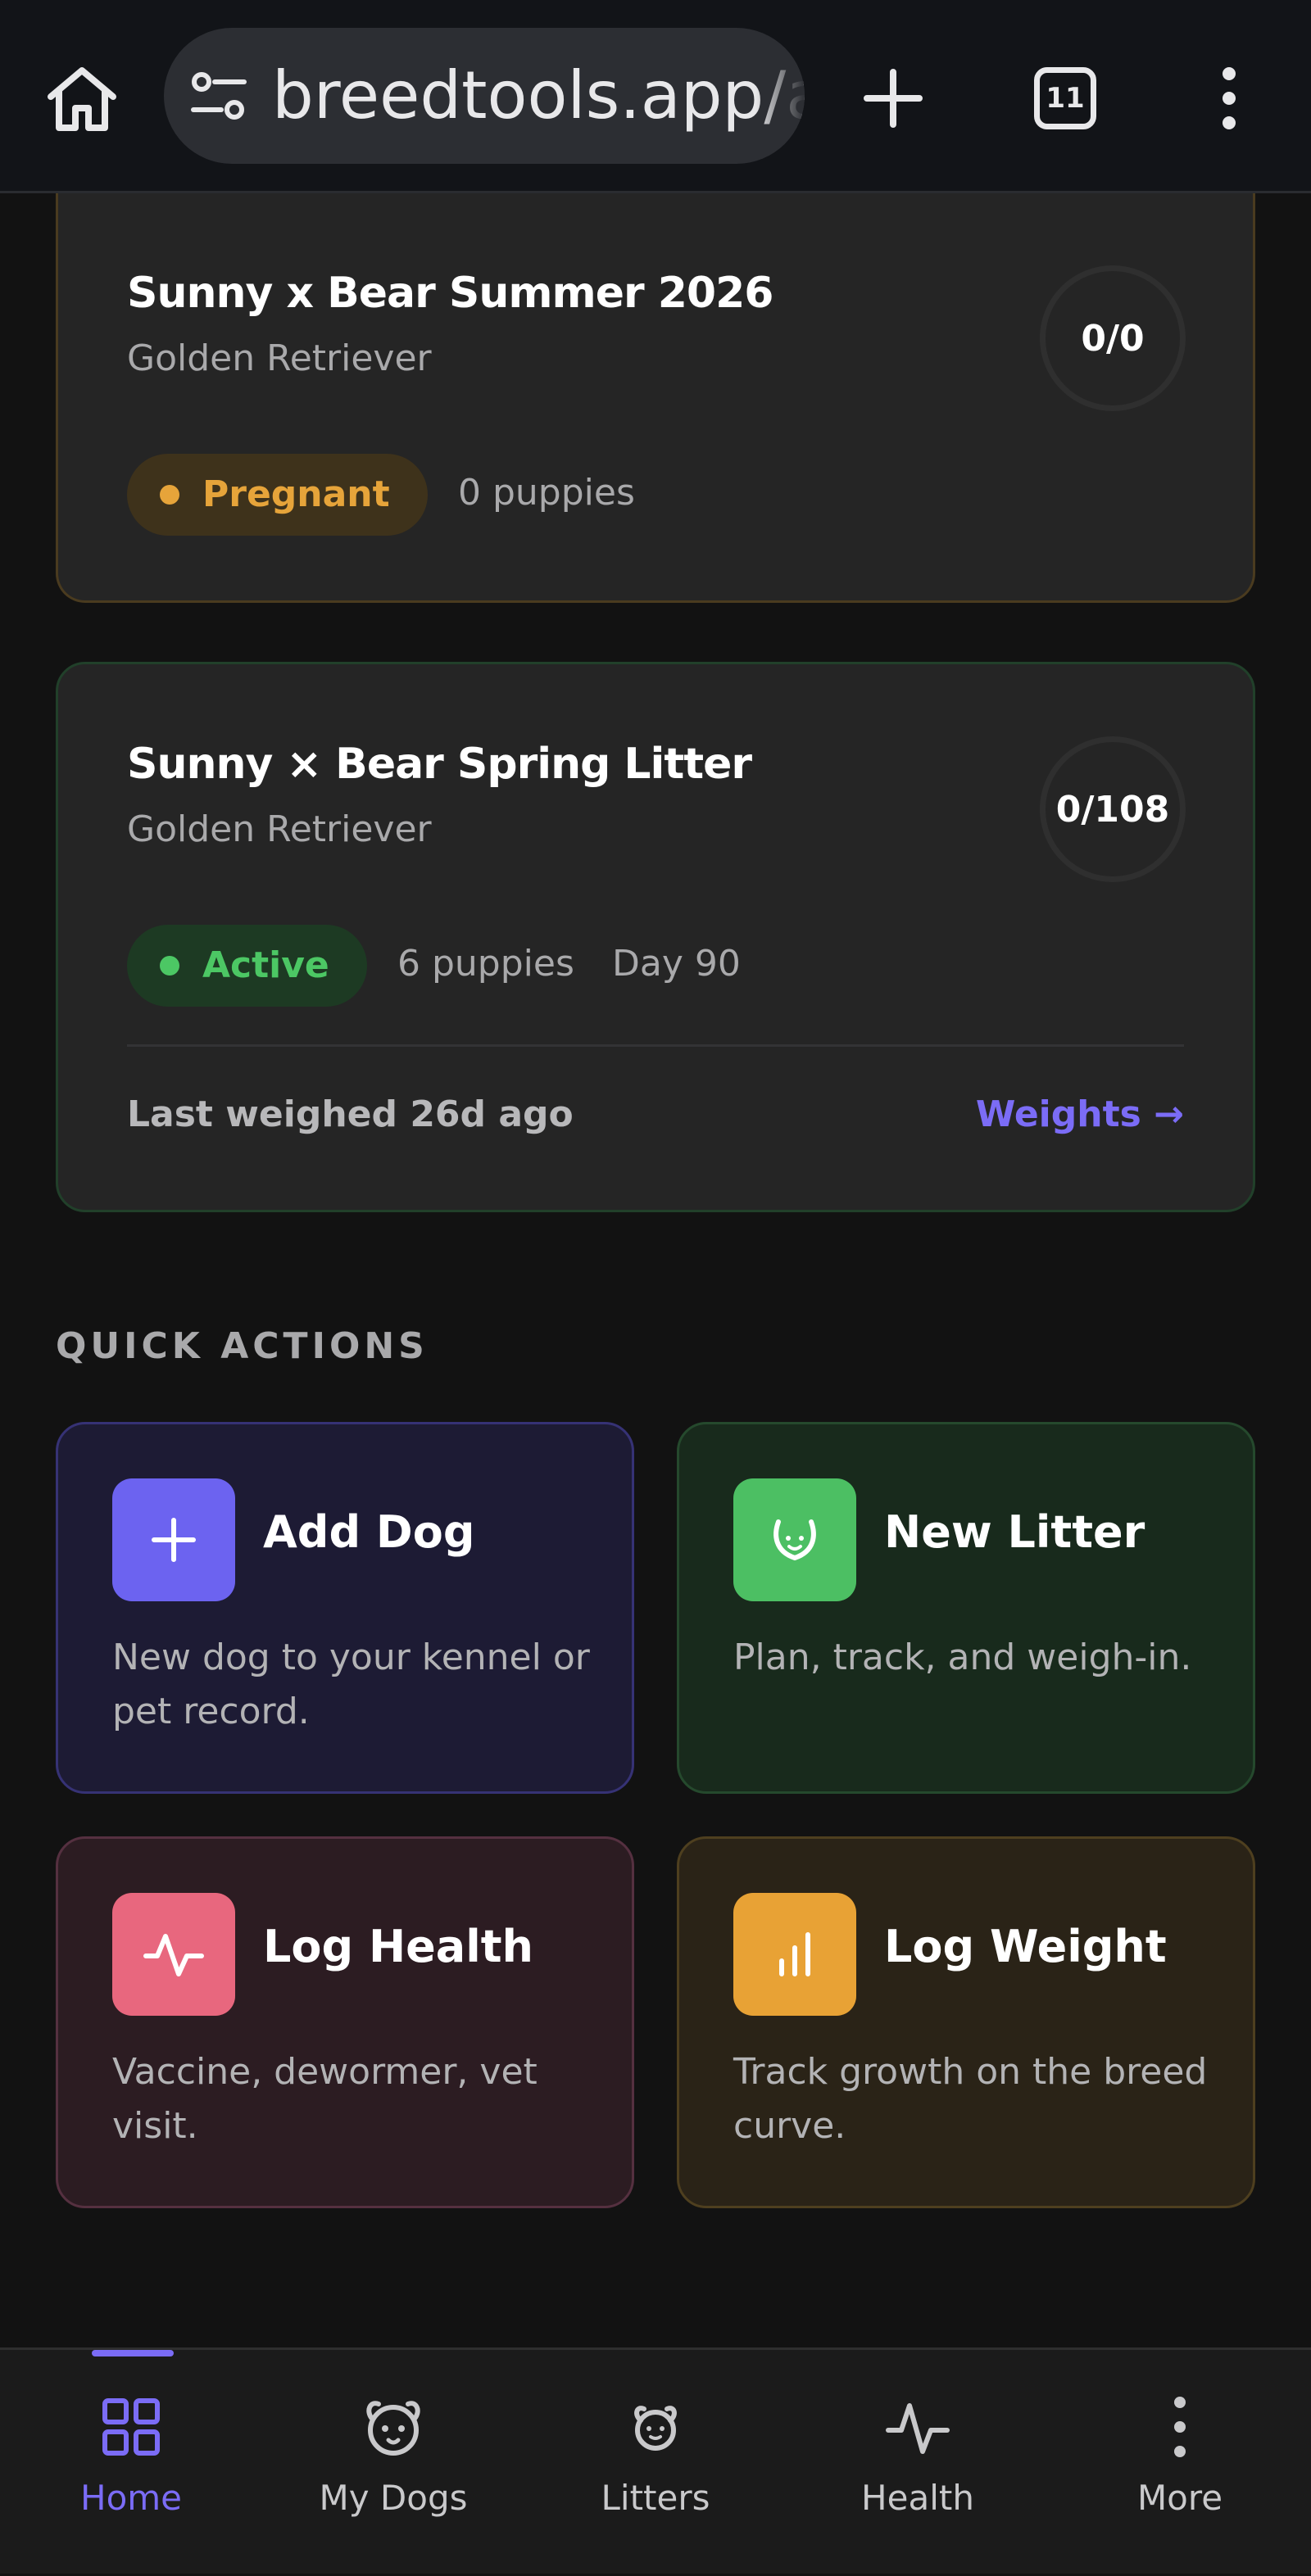 Image resolution: width=1311 pixels, height=2576 pixels. I want to click on status-label: Active, so click(265, 965).